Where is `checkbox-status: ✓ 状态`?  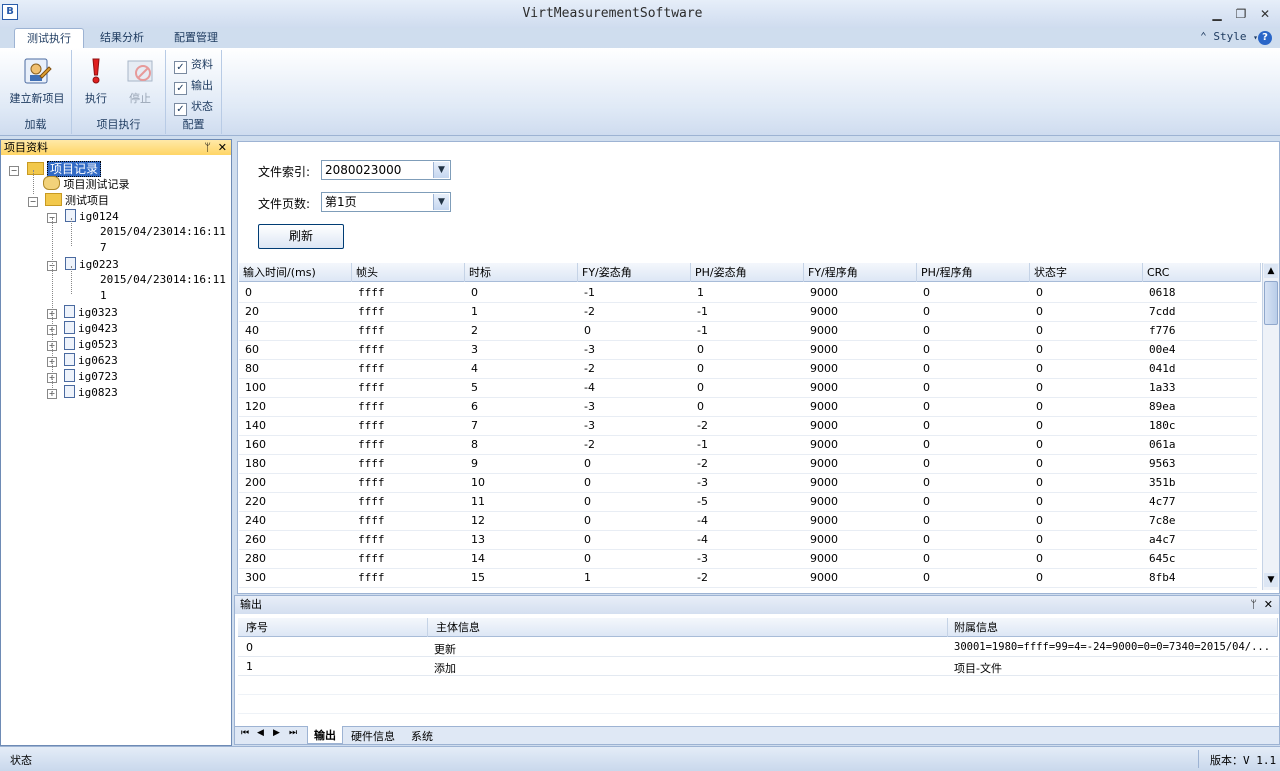 checkbox-status: ✓ 状态 is located at coordinates (193, 107).